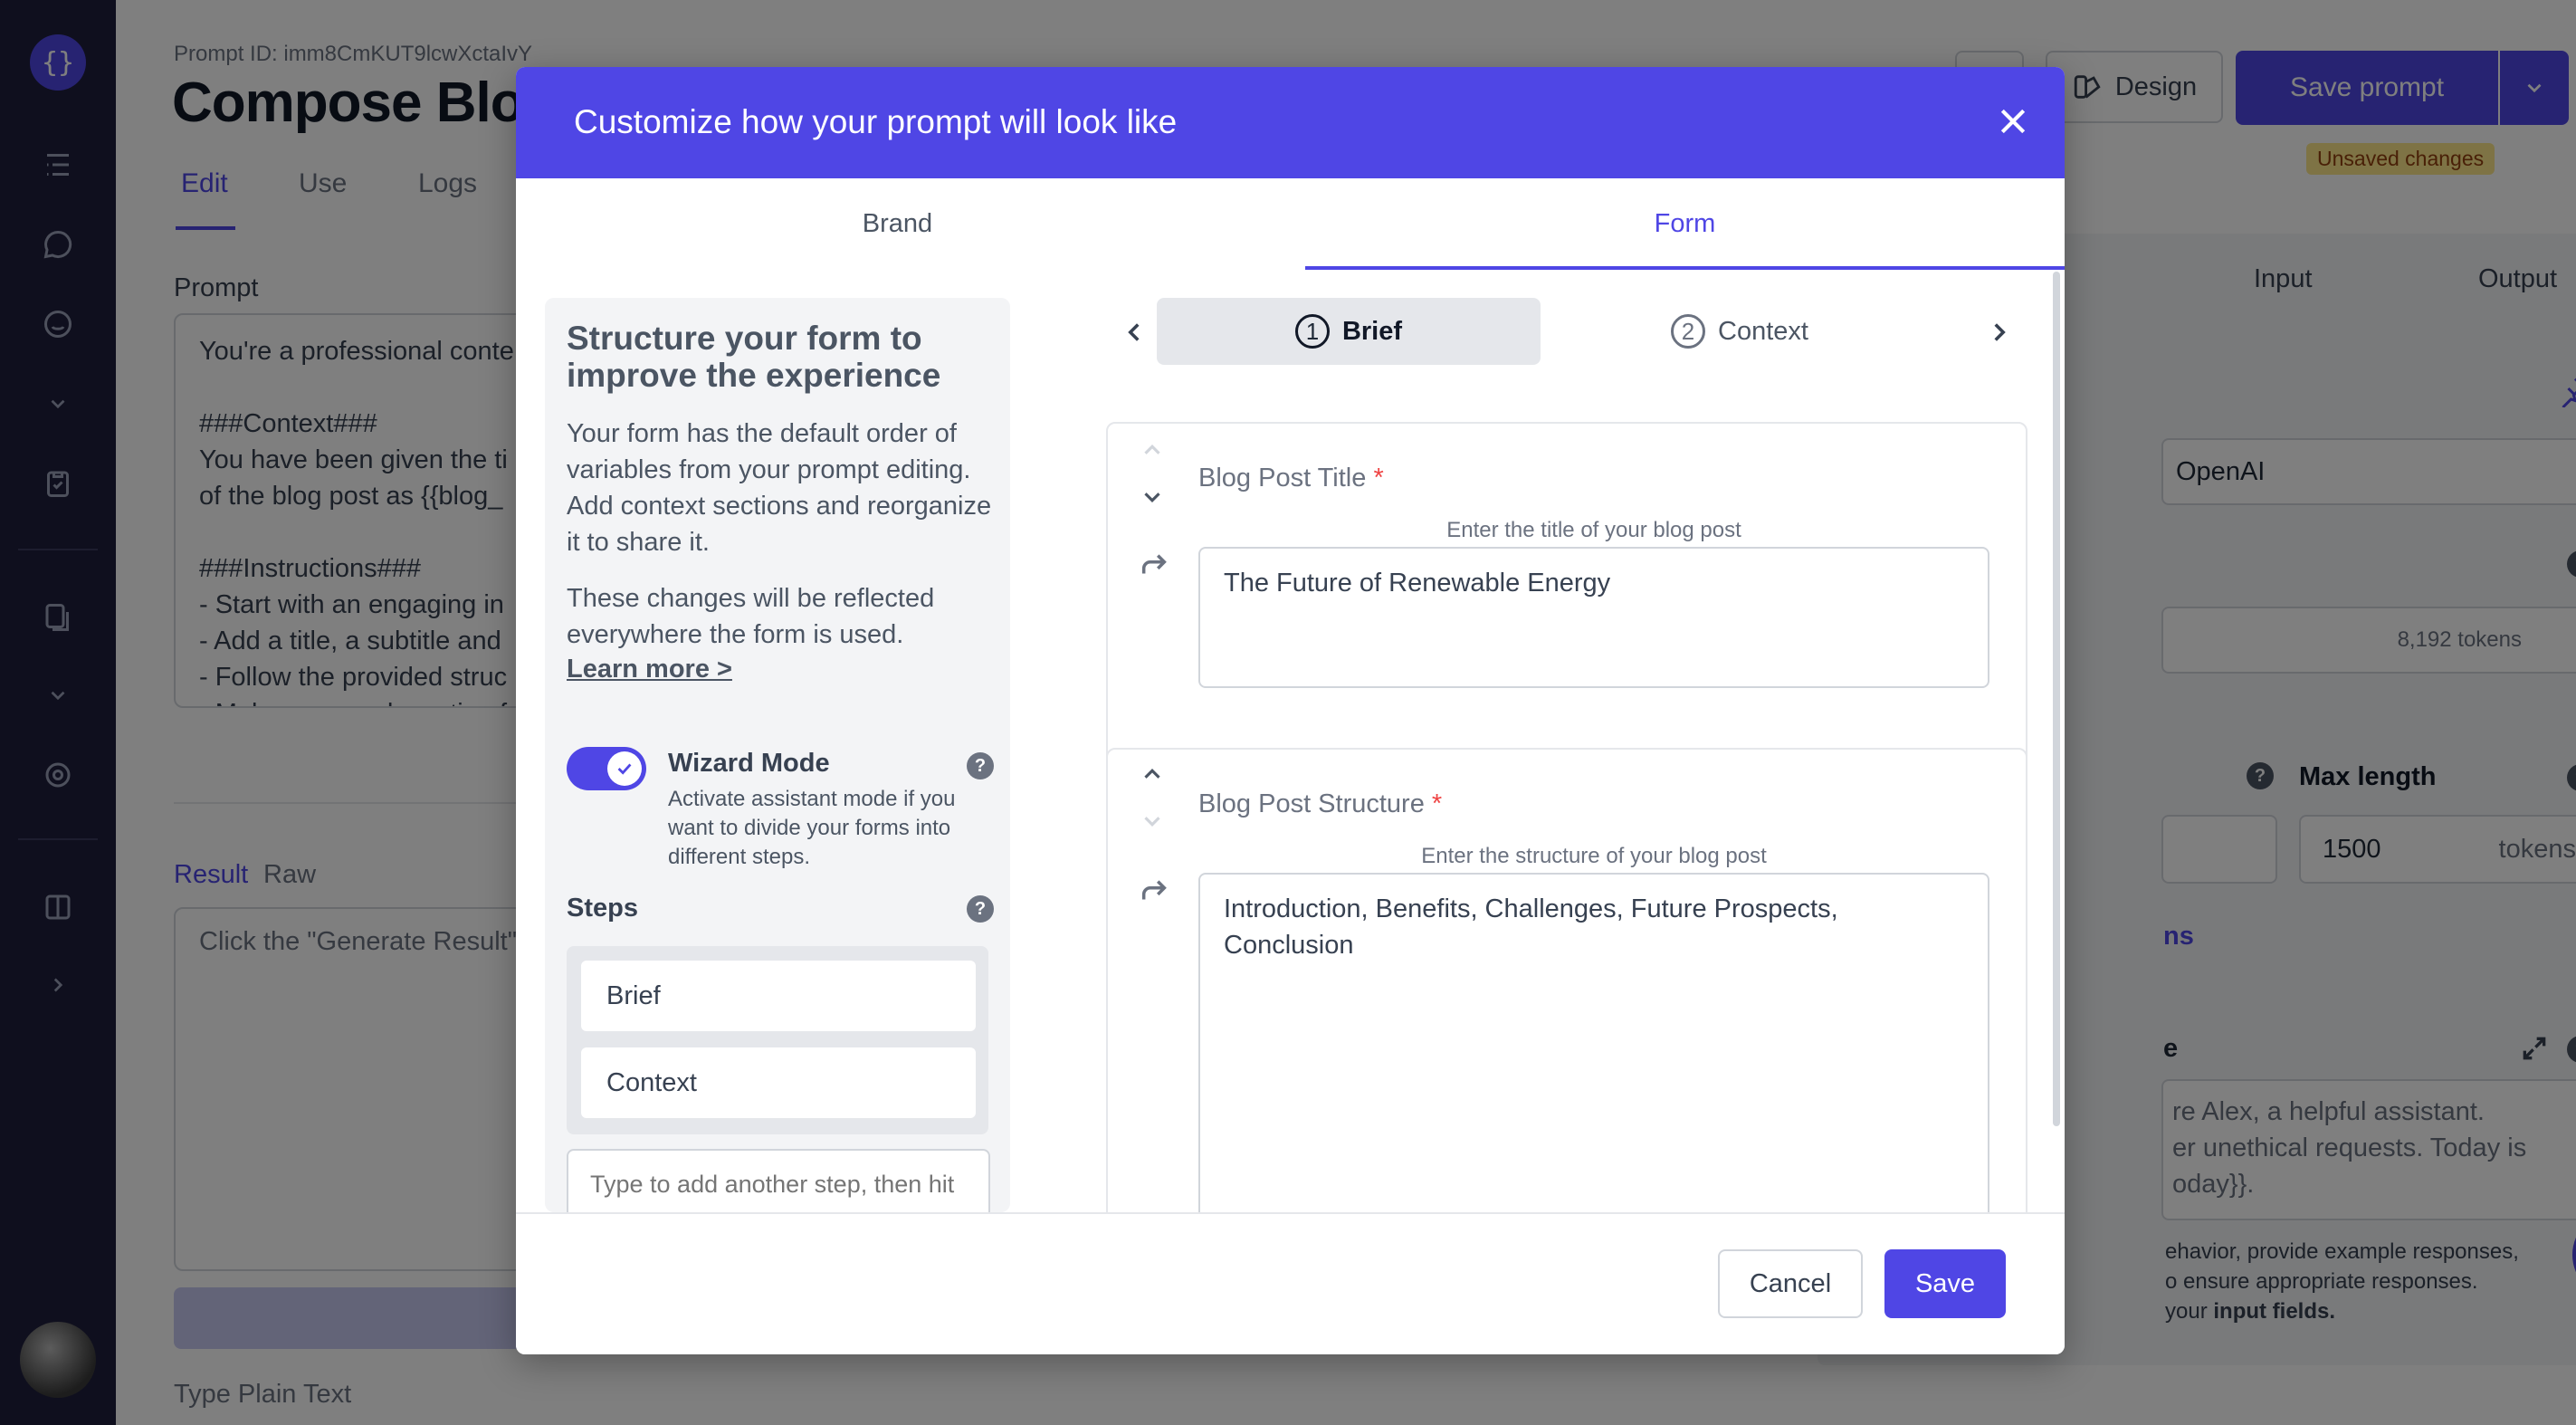 This screenshot has width=2576, height=1425. What do you see at coordinates (778, 1082) in the screenshot?
I see `step-item-context: Context` at bounding box center [778, 1082].